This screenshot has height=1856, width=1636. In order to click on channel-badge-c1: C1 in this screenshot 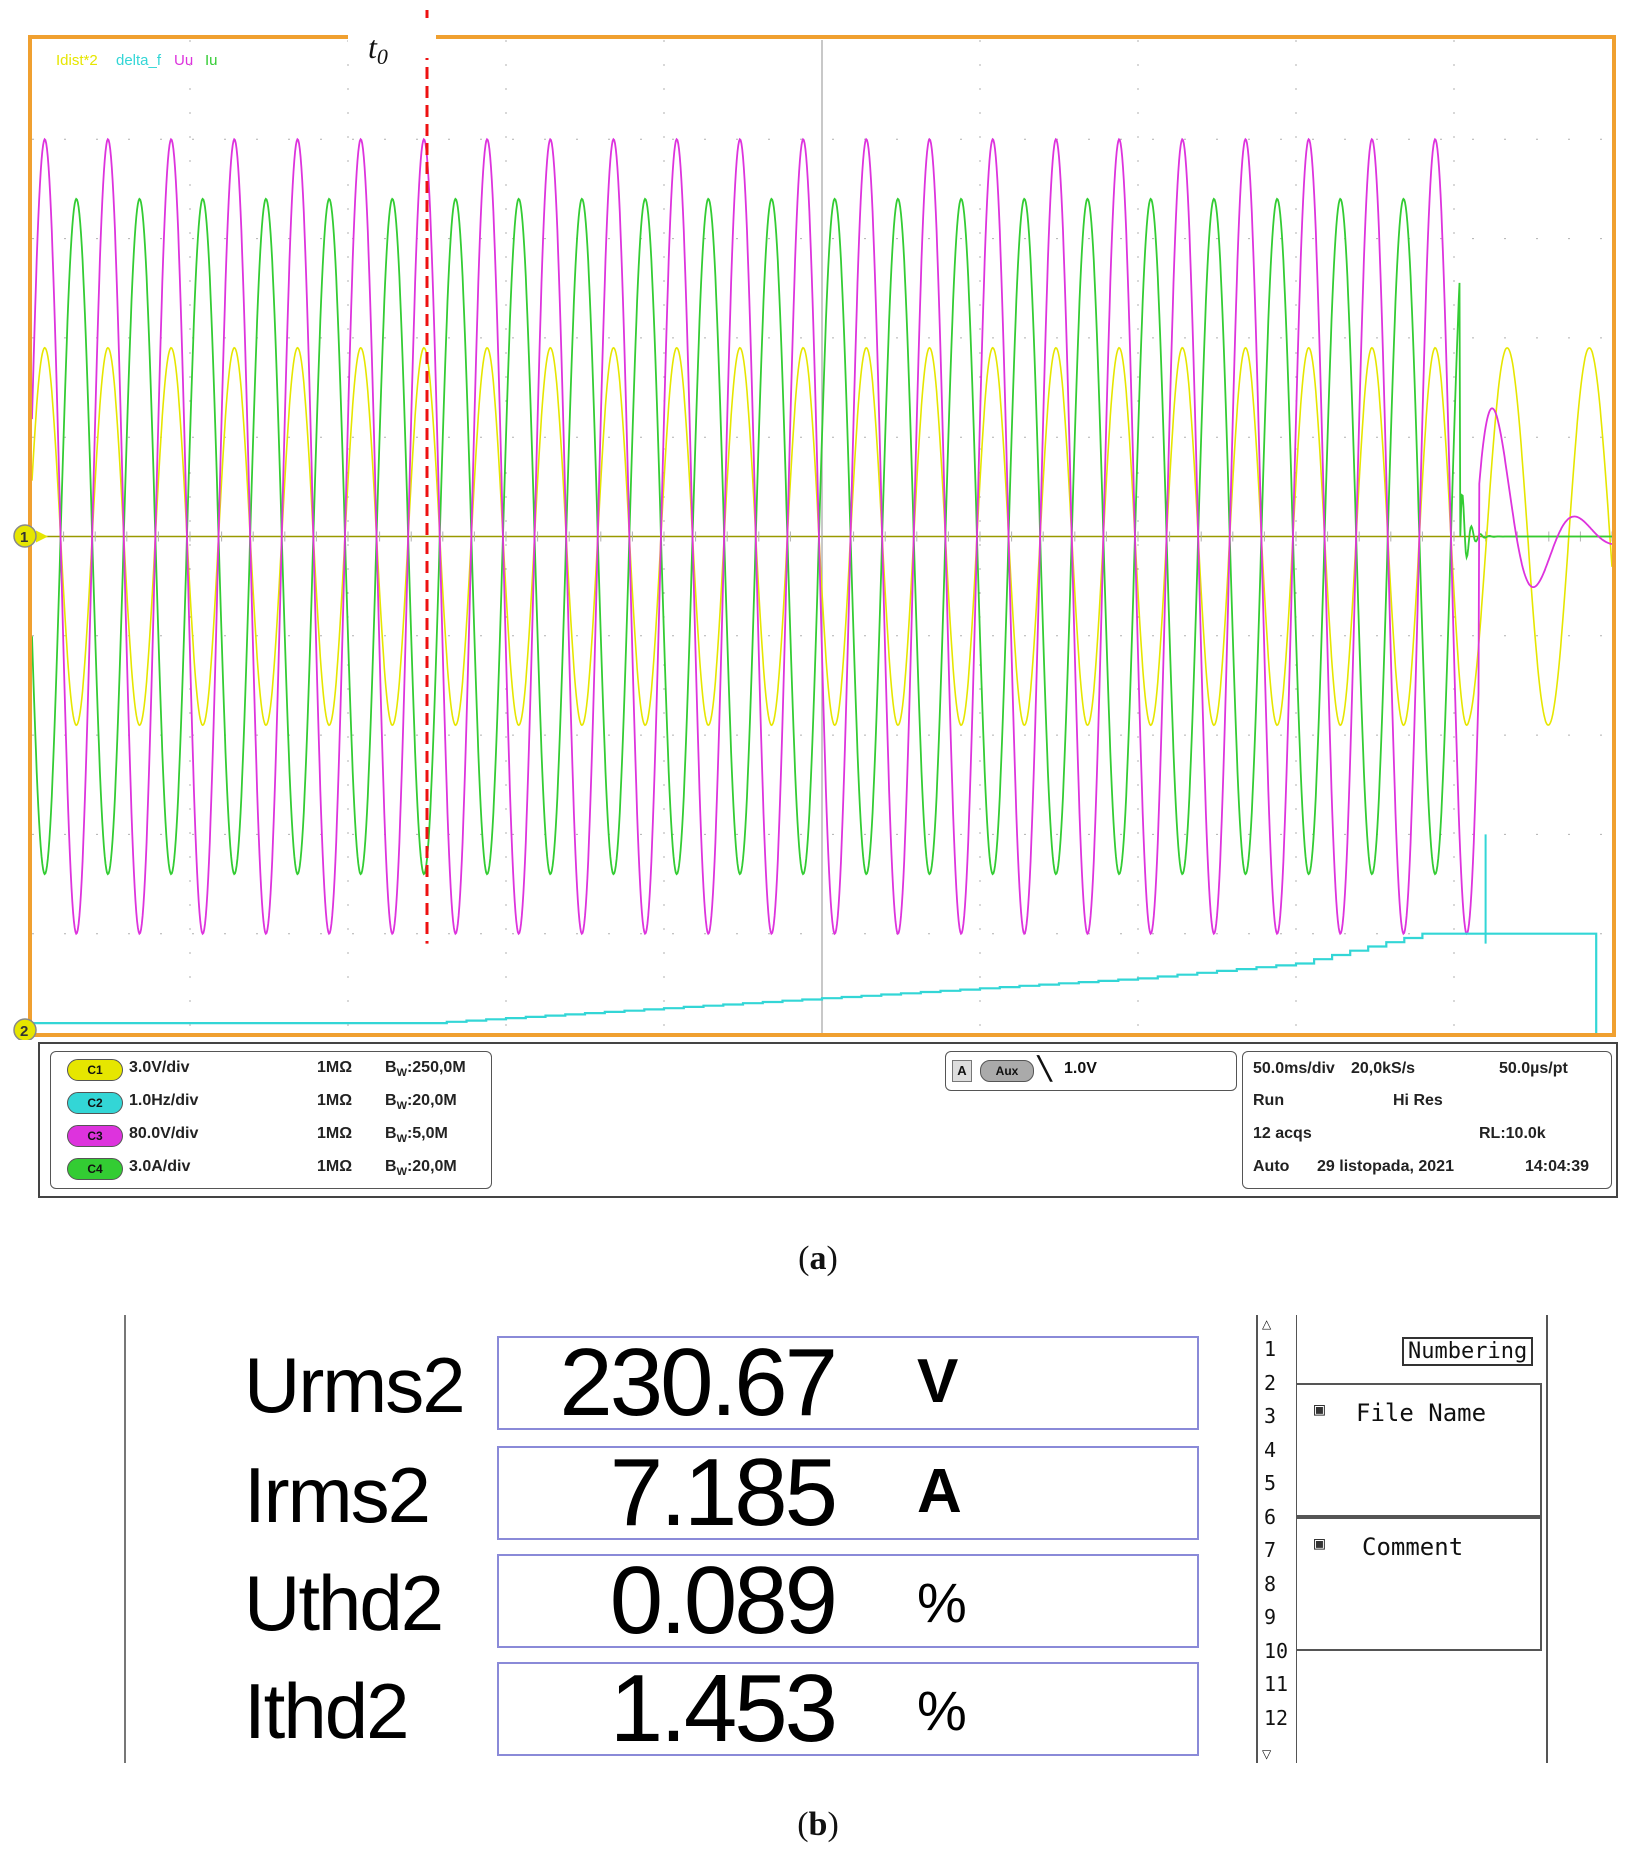, I will do `click(95, 1070)`.